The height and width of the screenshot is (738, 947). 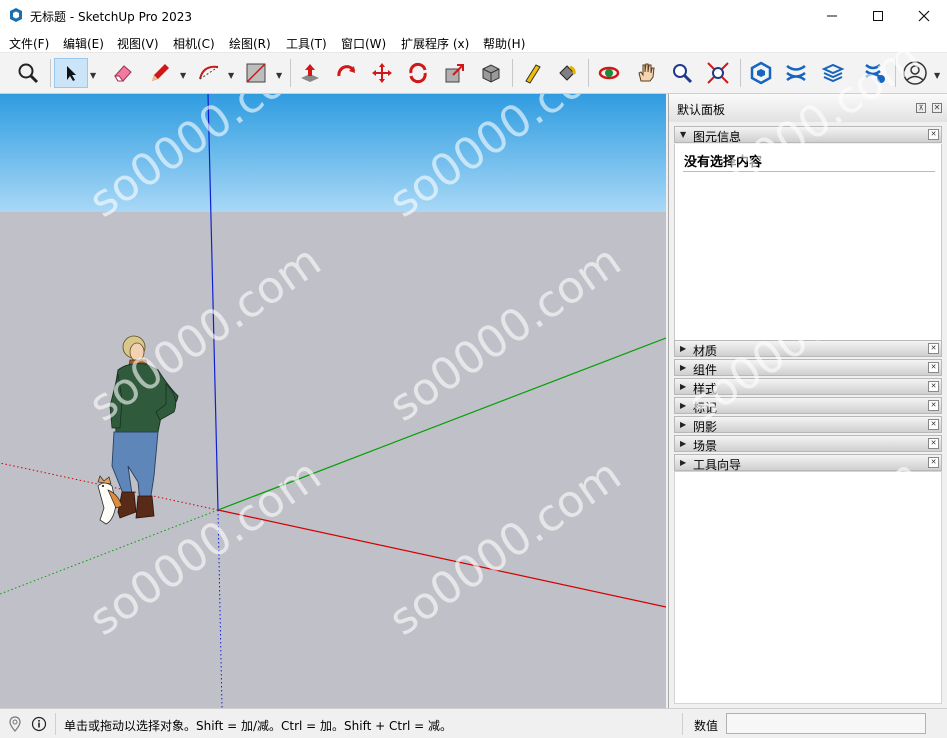 I want to click on layout-send-button, so click(x=833, y=73).